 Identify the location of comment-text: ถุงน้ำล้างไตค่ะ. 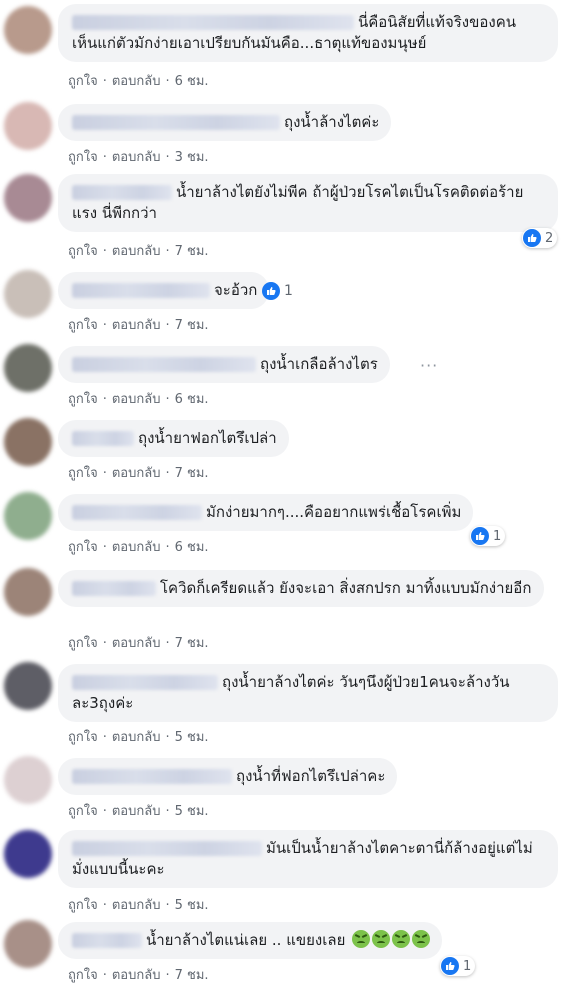
(332, 122).